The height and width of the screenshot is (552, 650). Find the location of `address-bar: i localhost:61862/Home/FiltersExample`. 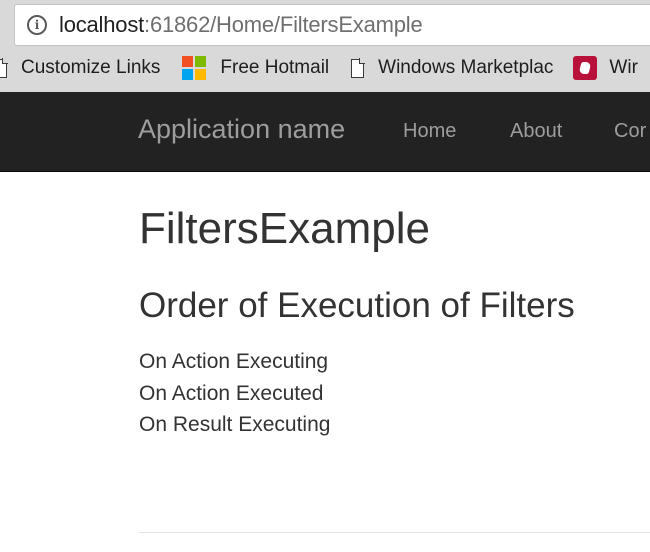

address-bar: i localhost:61862/Home/FiltersExample is located at coordinates (332, 25).